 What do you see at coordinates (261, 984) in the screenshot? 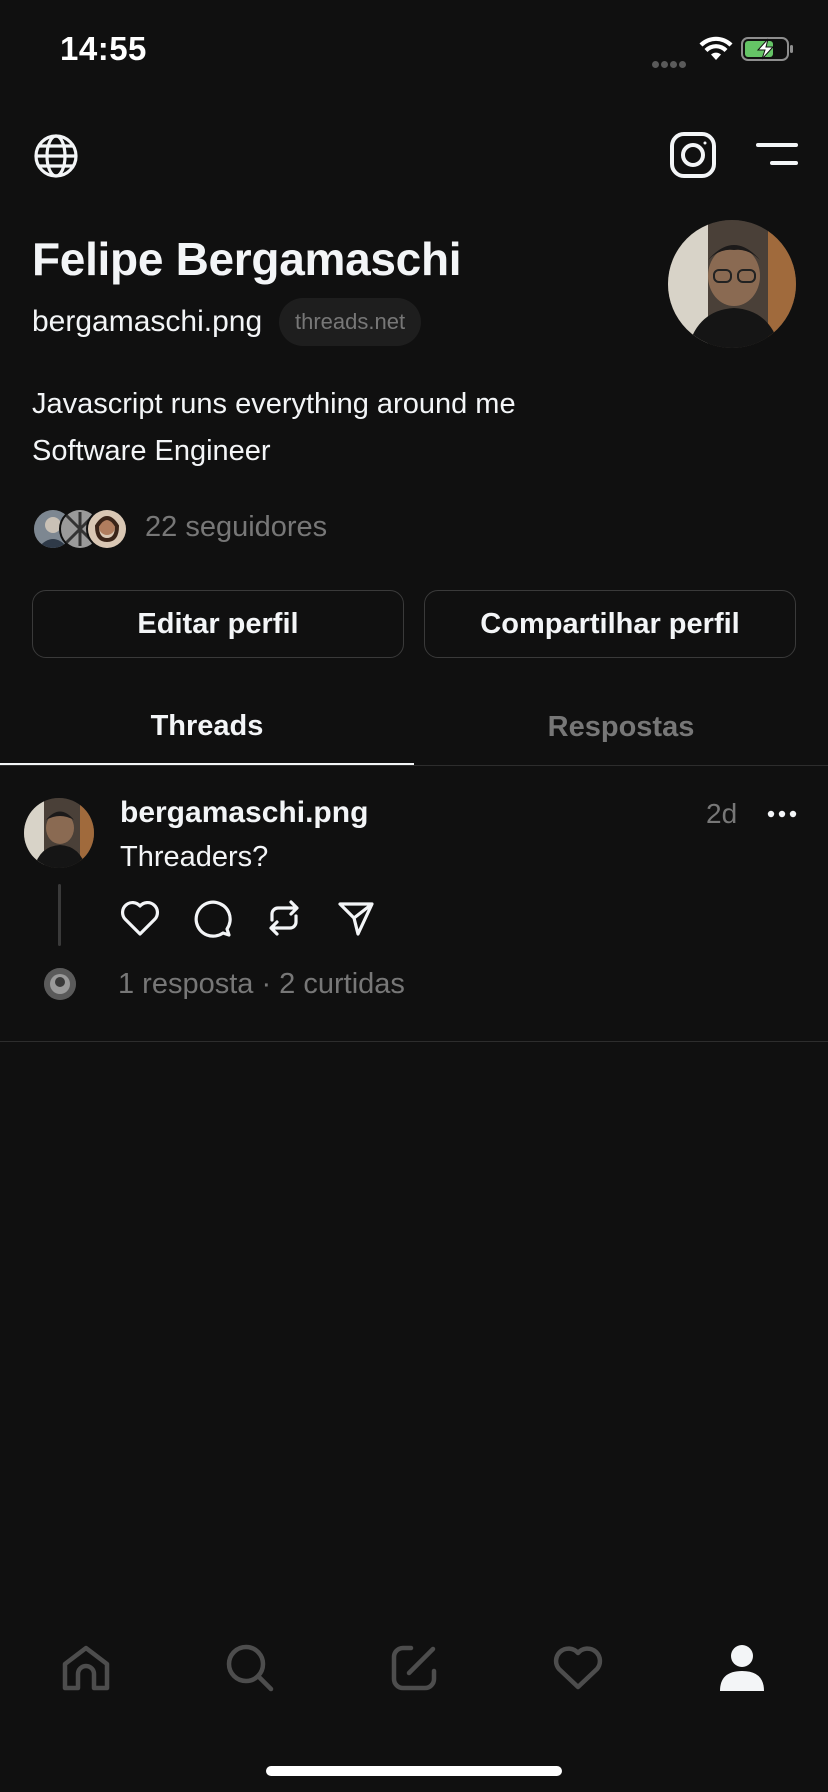
I see `post-stats: 1 resposta · 2 curtidas` at bounding box center [261, 984].